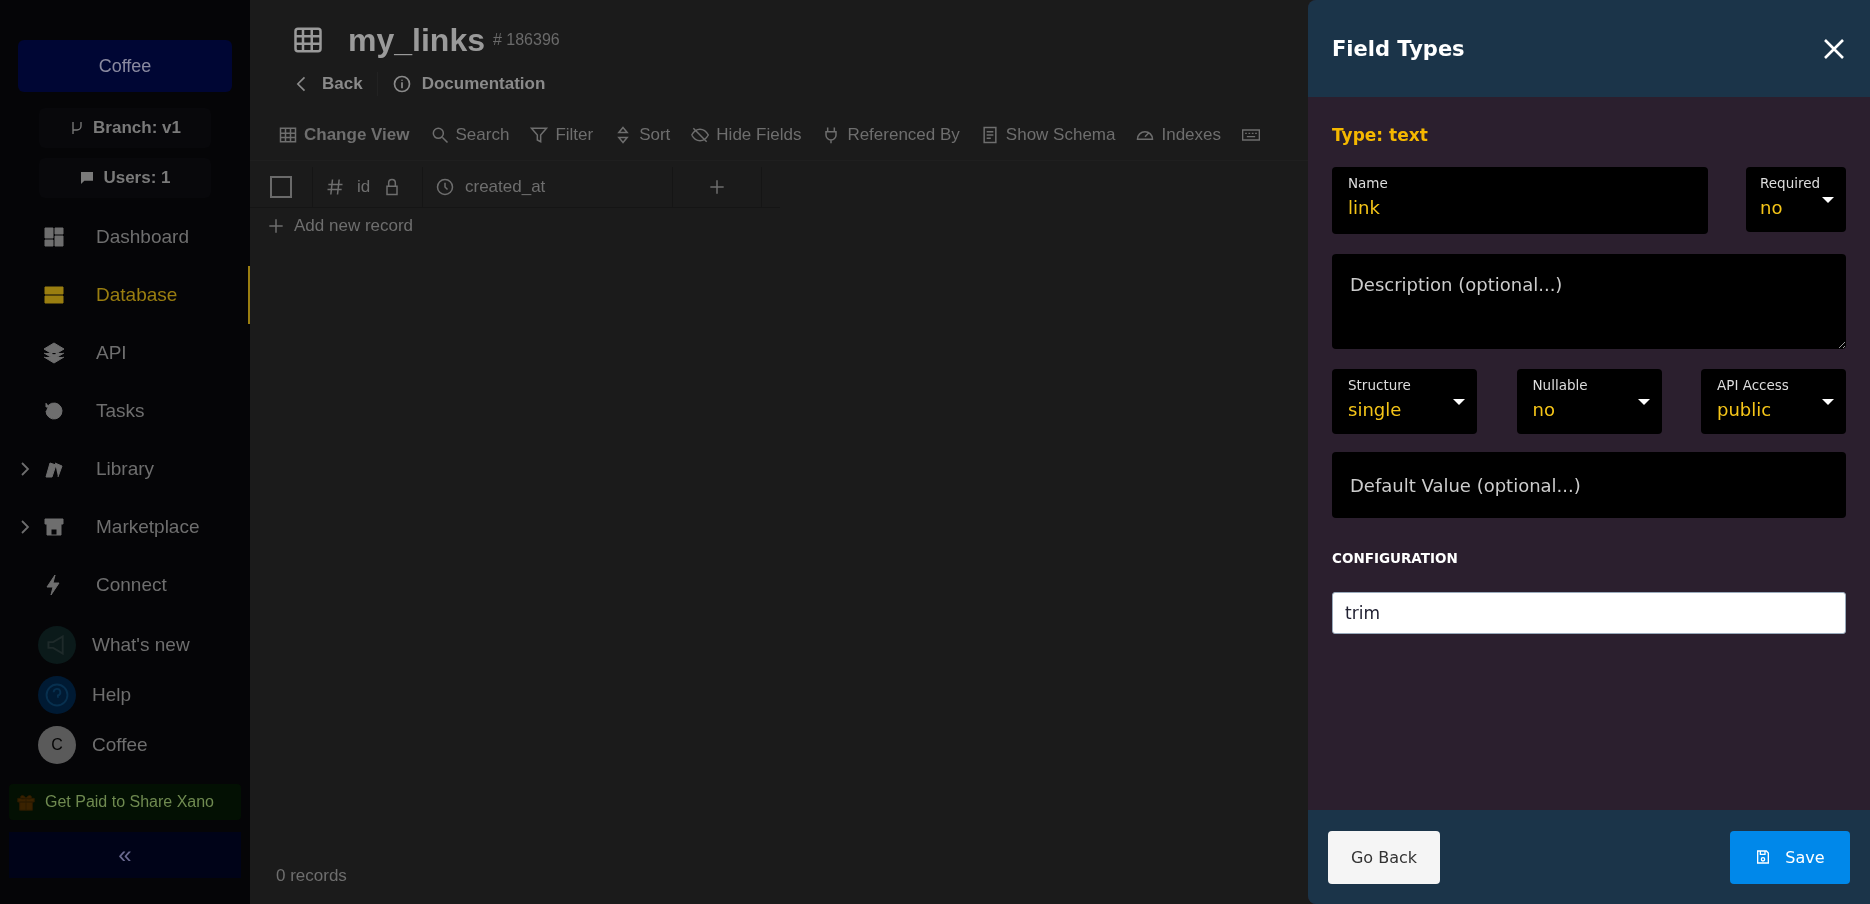 This screenshot has width=1870, height=904. I want to click on toolbar-button: Sort, so click(642, 135).